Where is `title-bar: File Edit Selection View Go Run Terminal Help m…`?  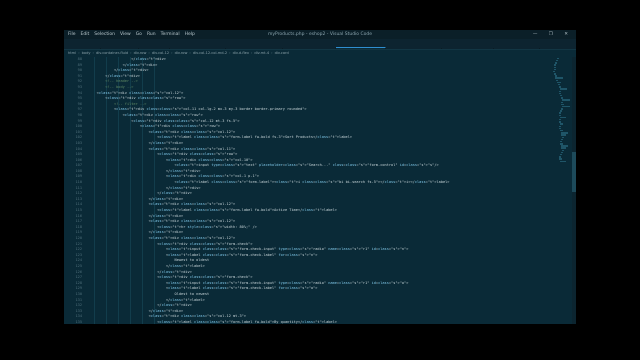
title-bar: File Edit Selection View Go Run Terminal Help m… is located at coordinates (320, 34).